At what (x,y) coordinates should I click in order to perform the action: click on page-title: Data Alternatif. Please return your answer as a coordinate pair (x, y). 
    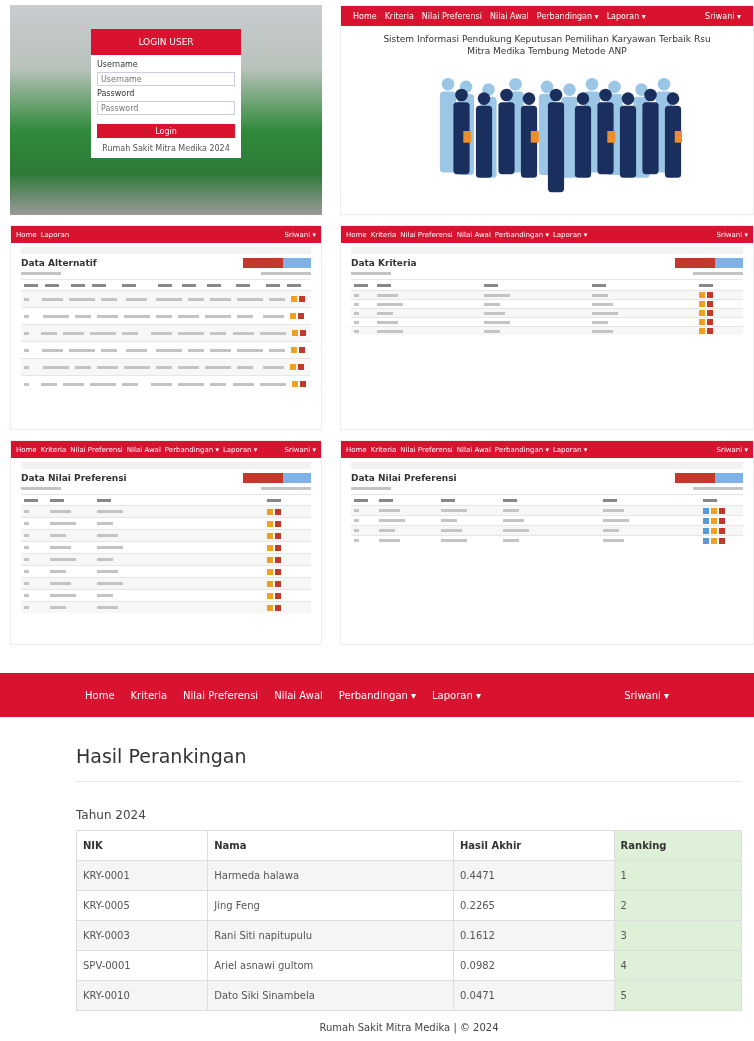
    Looking at the image, I should click on (59, 263).